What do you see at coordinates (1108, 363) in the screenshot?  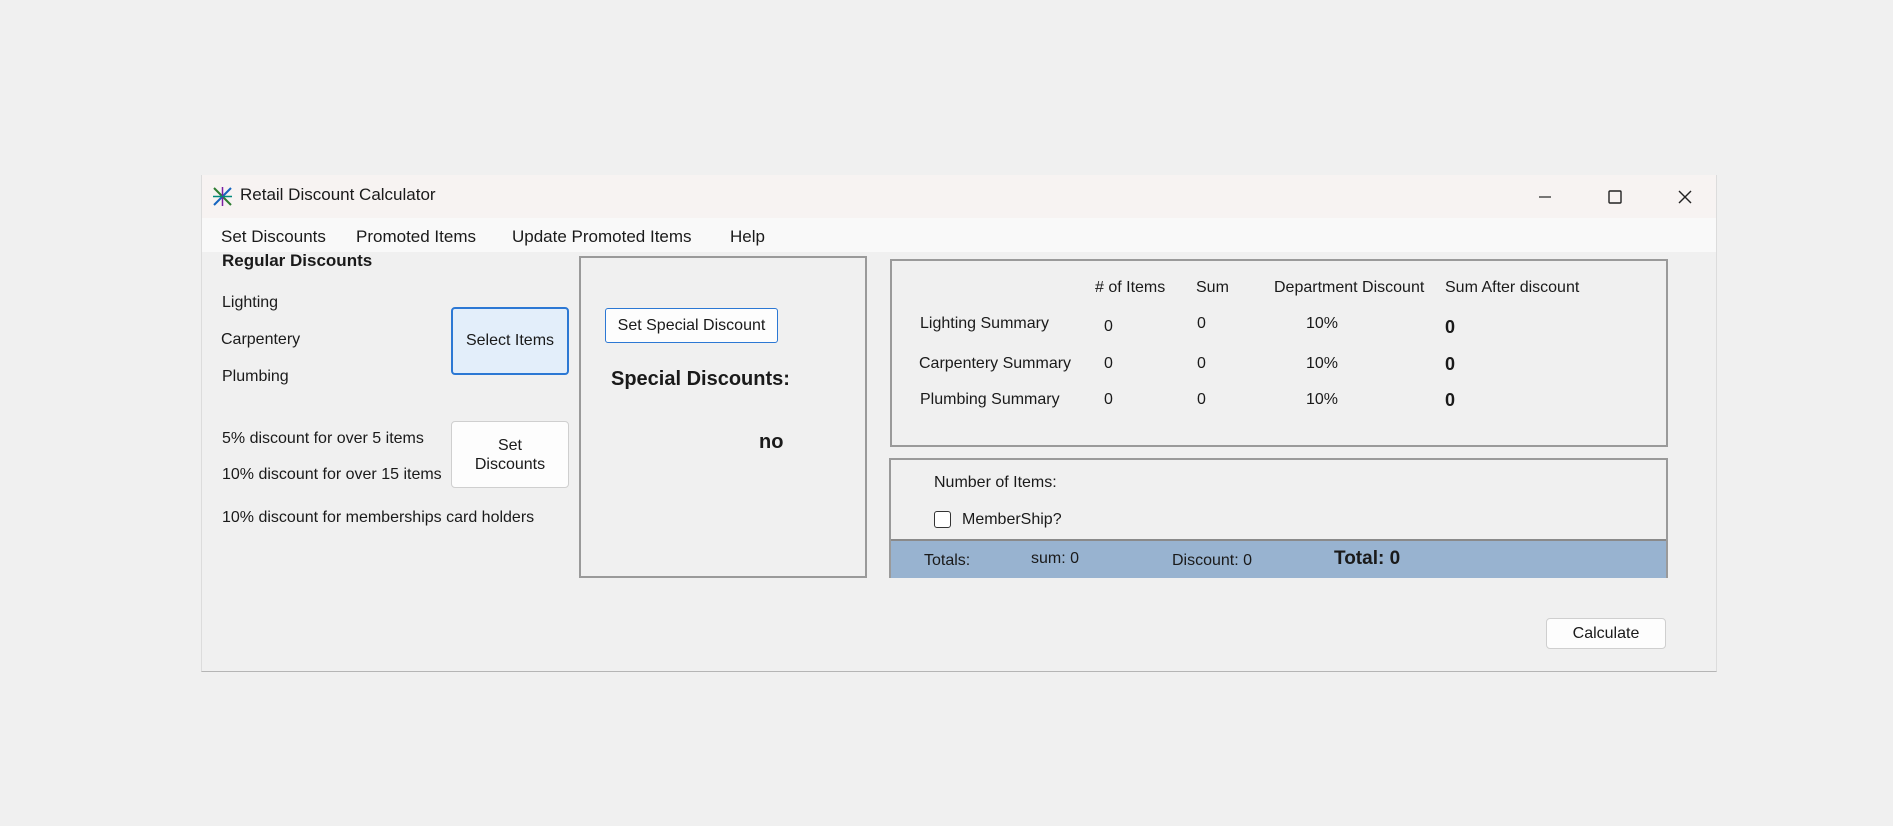 I see `carpentery-items: 0` at bounding box center [1108, 363].